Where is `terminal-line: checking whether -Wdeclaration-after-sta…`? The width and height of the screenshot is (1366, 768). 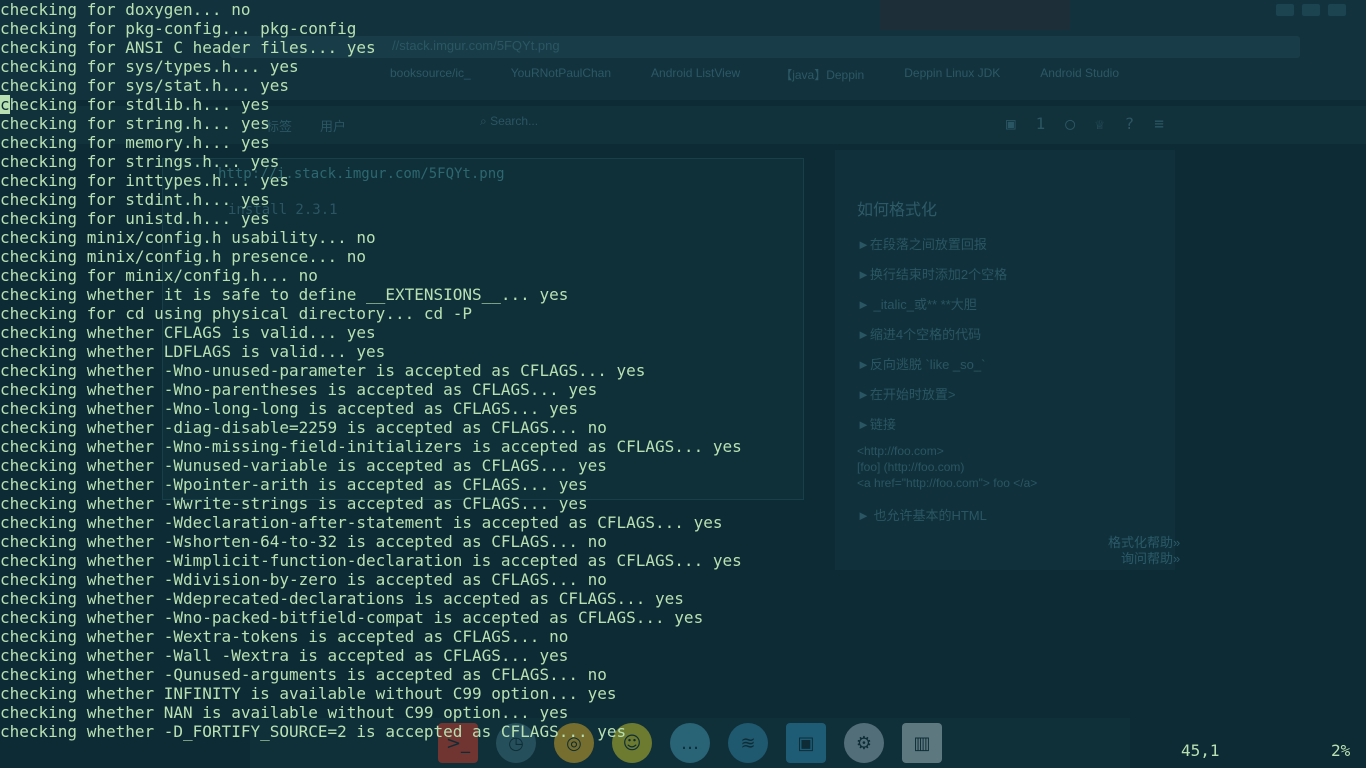
terminal-line: checking whether -Wdeclaration-after-sta… is located at coordinates (361, 522).